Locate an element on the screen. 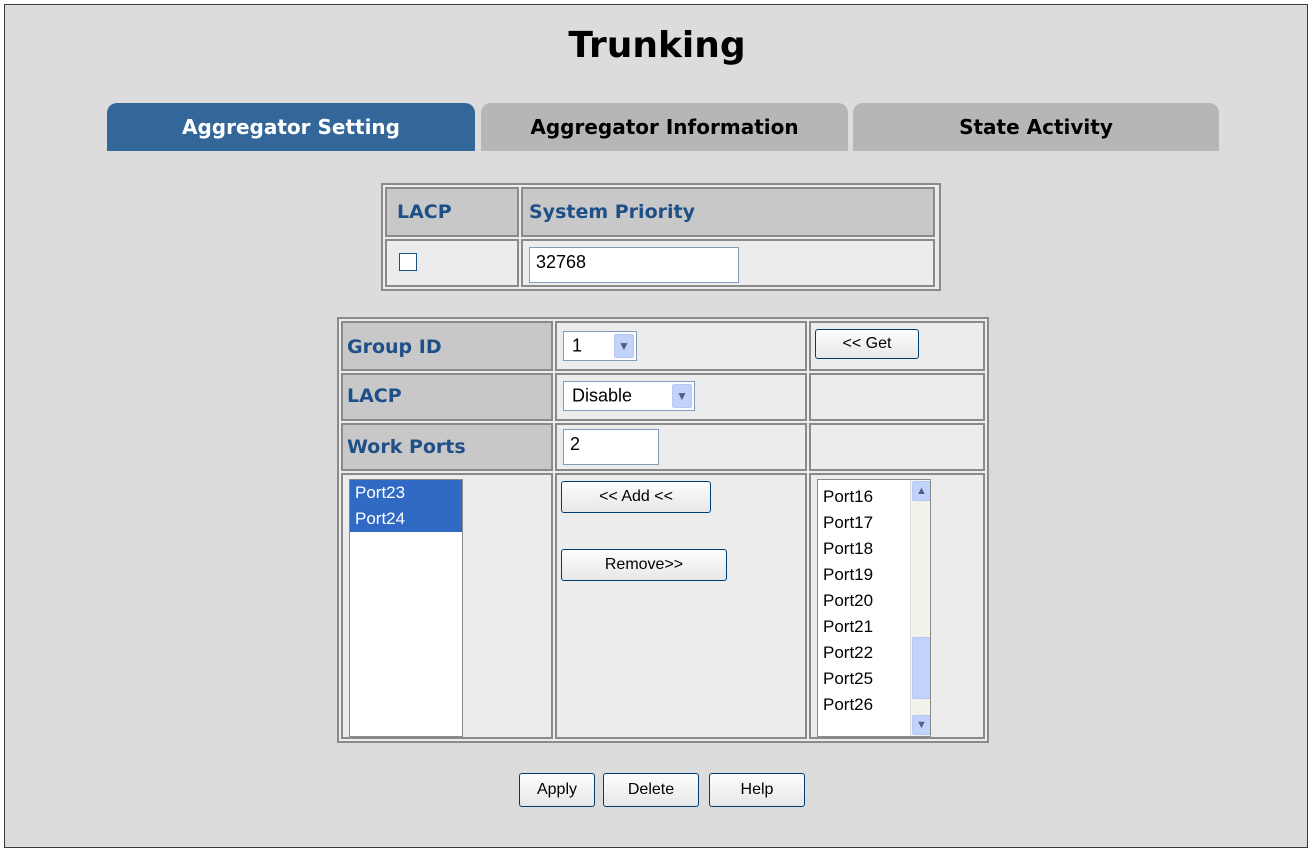  list-item: Port17 is located at coordinates (845, 523).